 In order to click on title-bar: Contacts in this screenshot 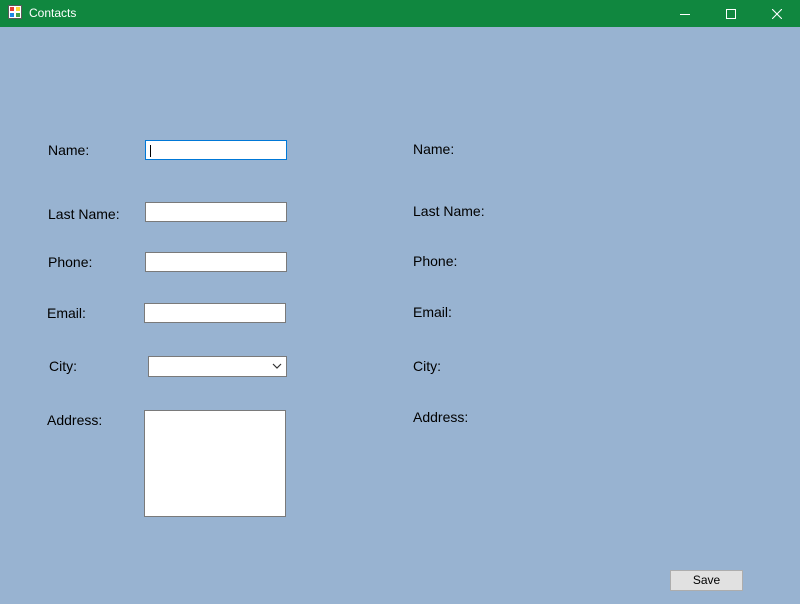, I will do `click(400, 13)`.